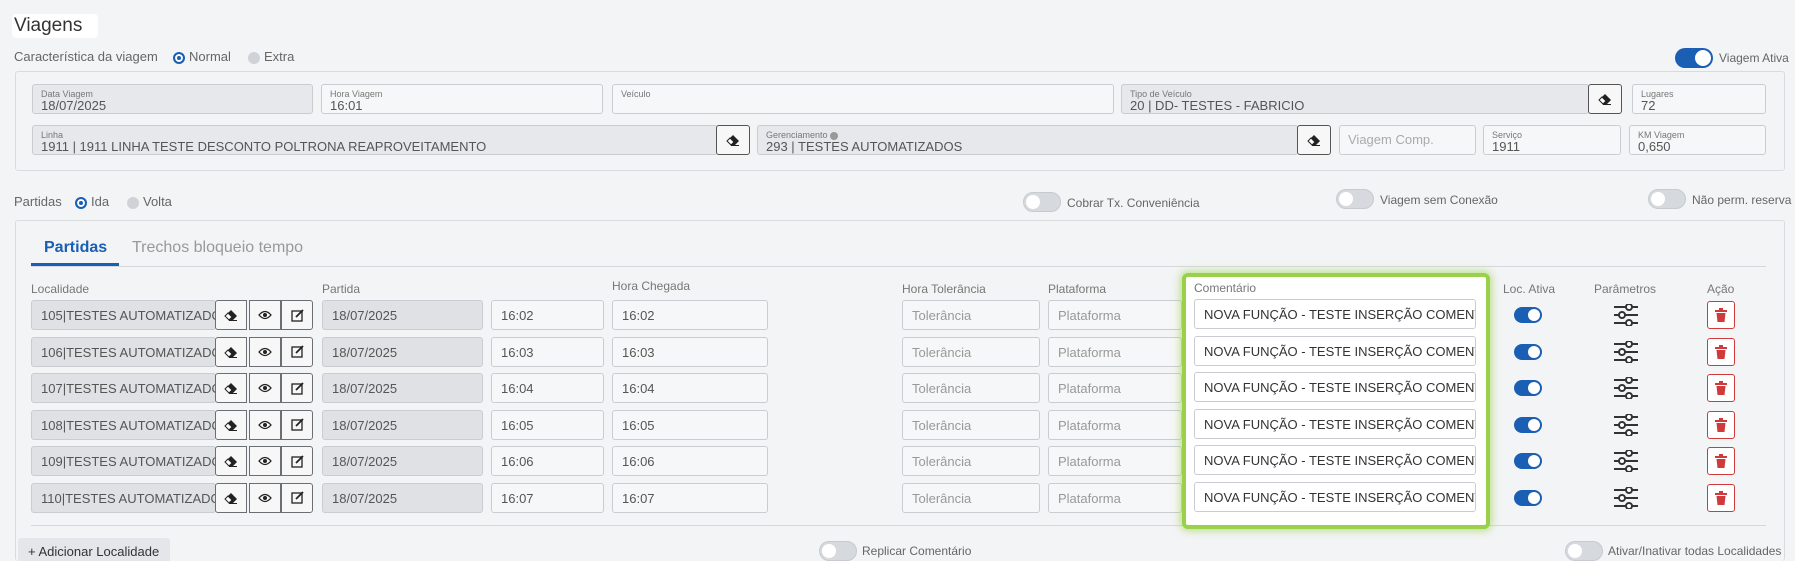  What do you see at coordinates (690, 424) in the screenshot?
I see `hora-chegada-cell: 16:05` at bounding box center [690, 424].